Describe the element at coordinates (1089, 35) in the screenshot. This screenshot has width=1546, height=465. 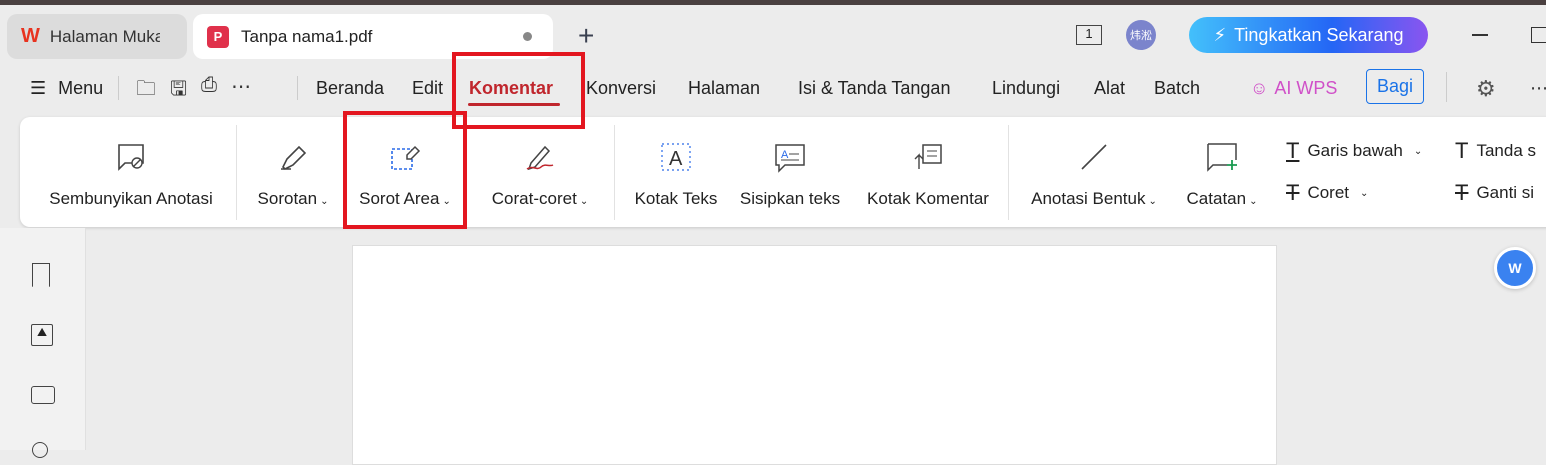
I see `page-indicator: 1` at that location.